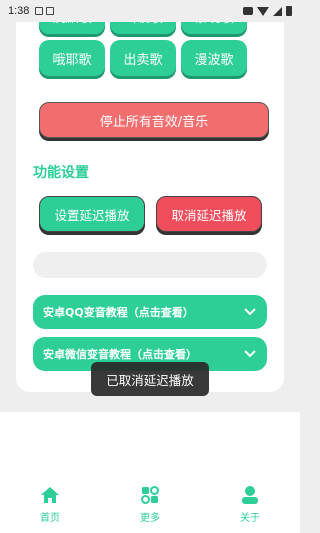 The width and height of the screenshot is (320, 533). Describe the element at coordinates (150, 11) in the screenshot. I see `status-bar: 1:38` at that location.